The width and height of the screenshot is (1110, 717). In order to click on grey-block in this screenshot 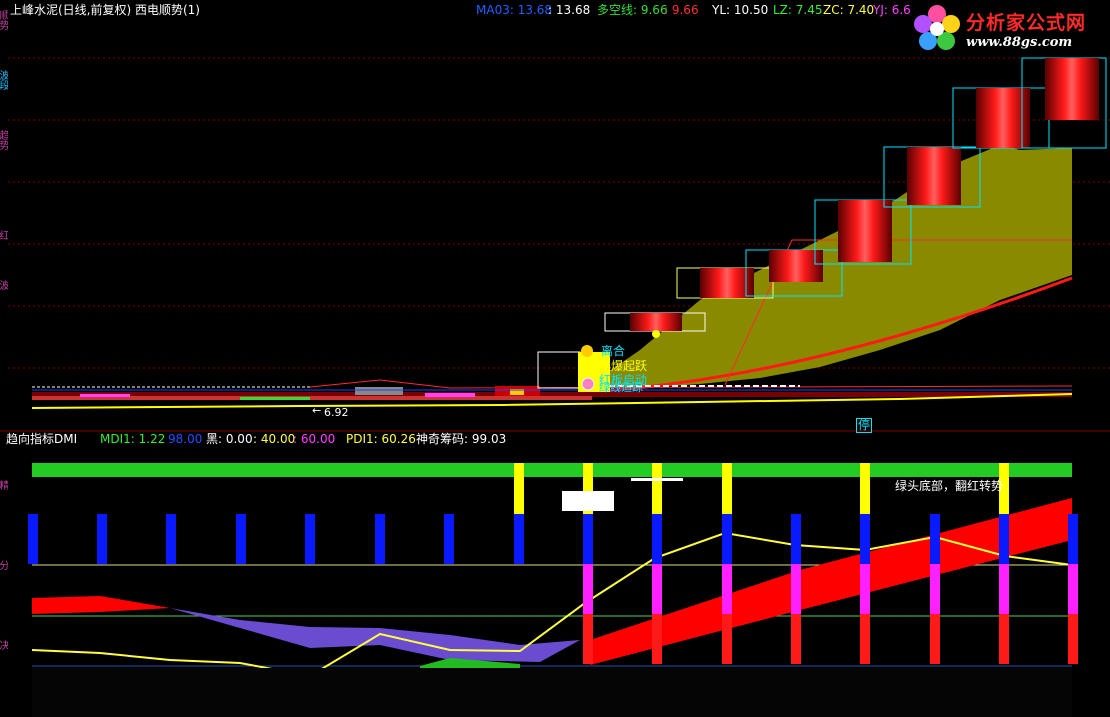, I will do `click(379, 391)`.